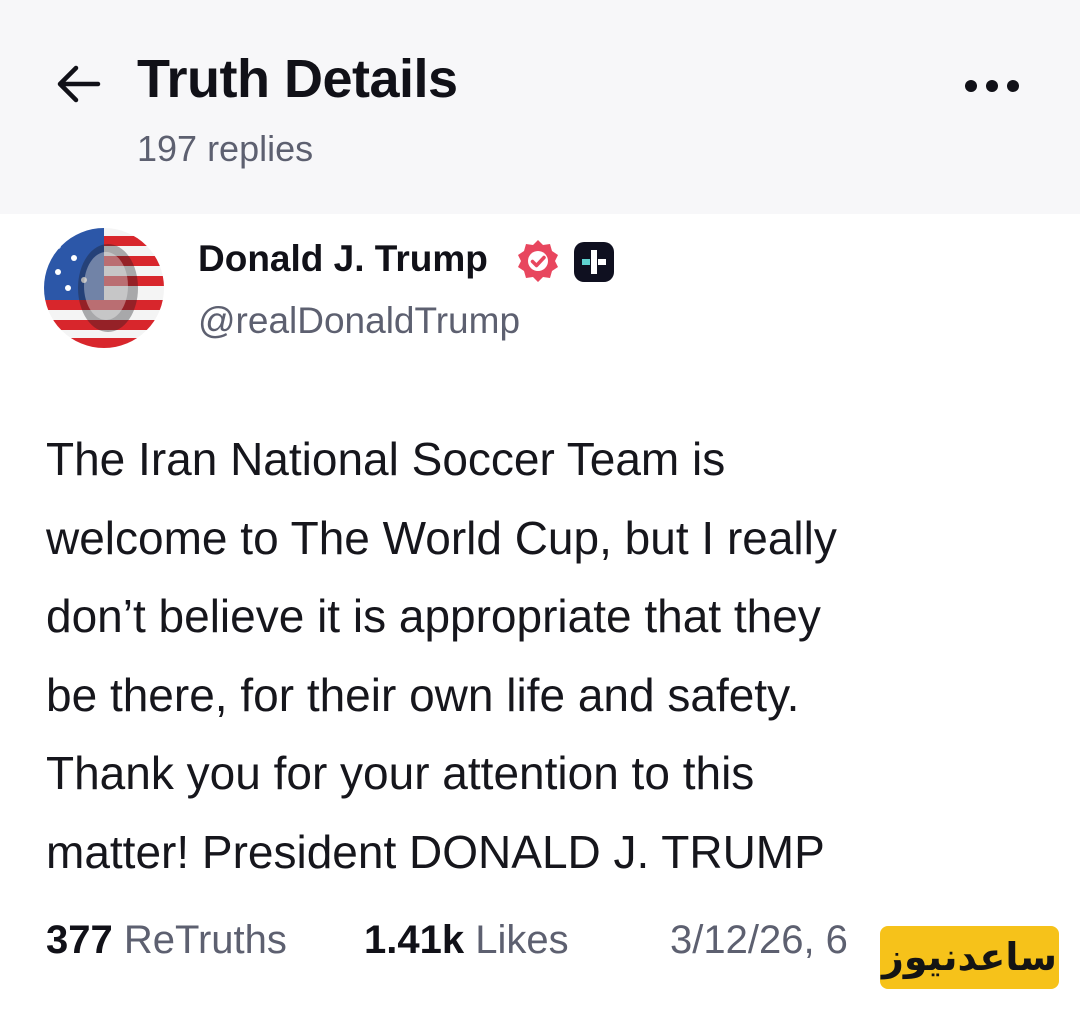 The image size is (1080, 1010). I want to click on post-line: welcome to The World Cup, but I really, so click(441, 537).